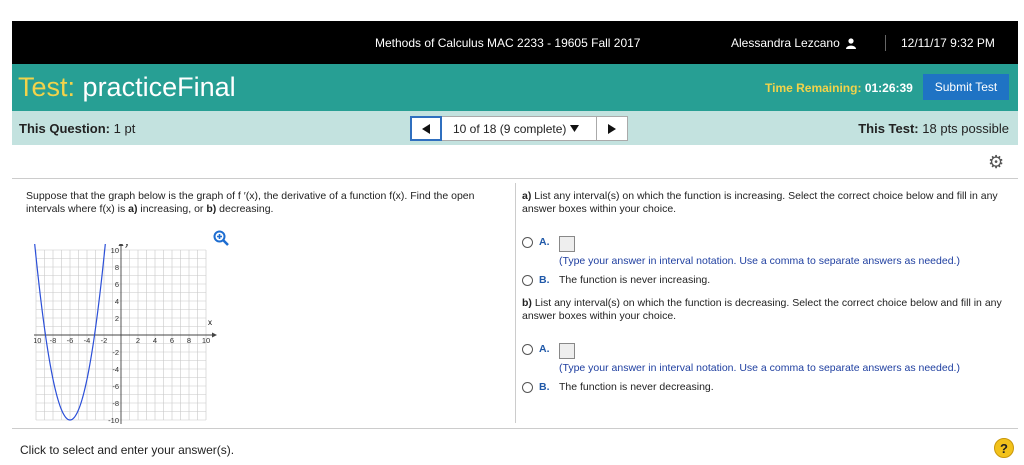  I want to click on this-question-points: This Question: 1 pt, so click(77, 128).